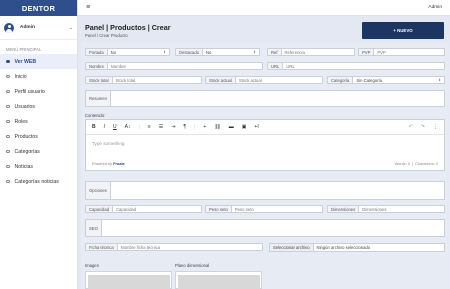 The image size is (450, 289). Describe the element at coordinates (401, 52) in the screenshot. I see `pvp-field: PVP PVP` at that location.